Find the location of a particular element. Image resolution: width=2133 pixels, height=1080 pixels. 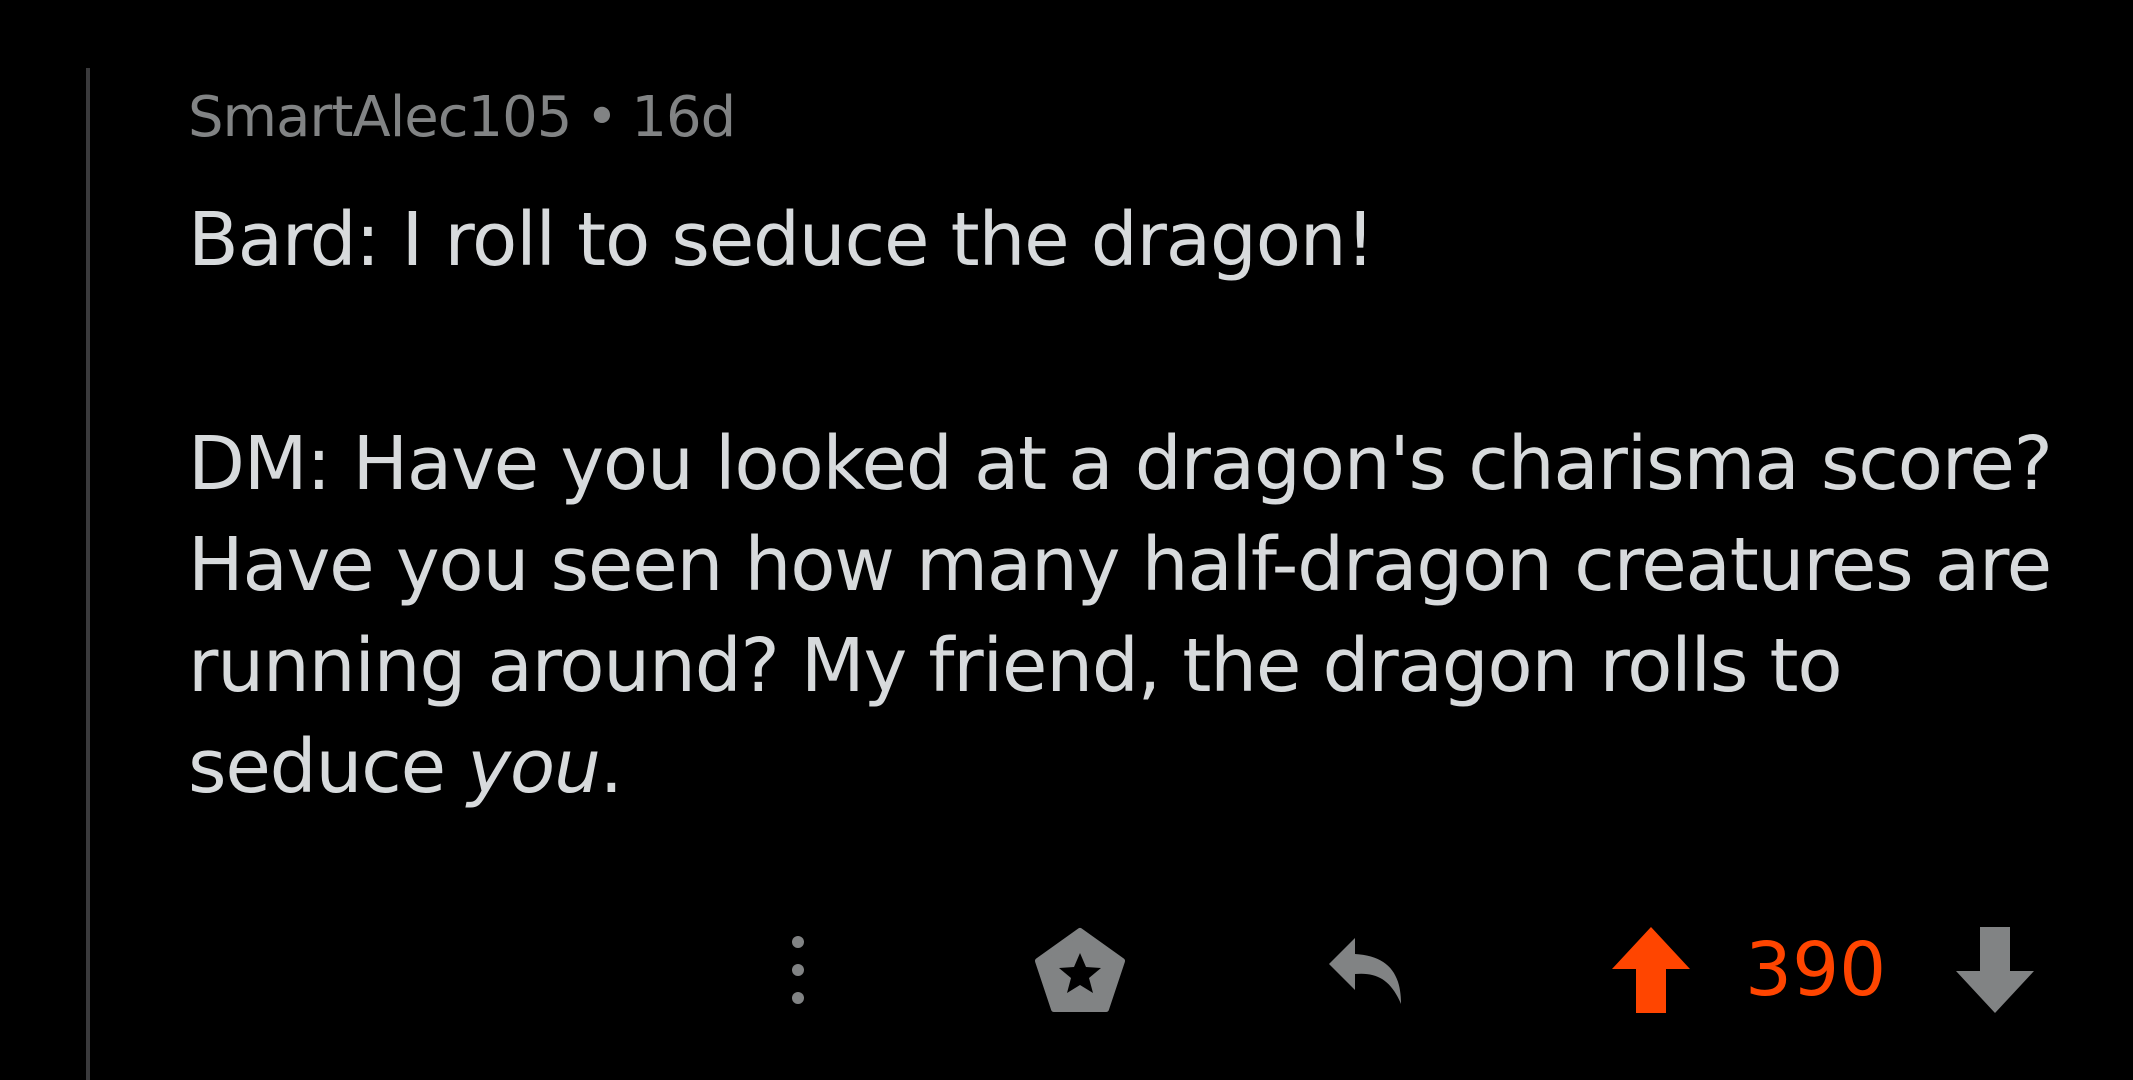

paragraph-2-emphasis: you is located at coordinates (534, 767).